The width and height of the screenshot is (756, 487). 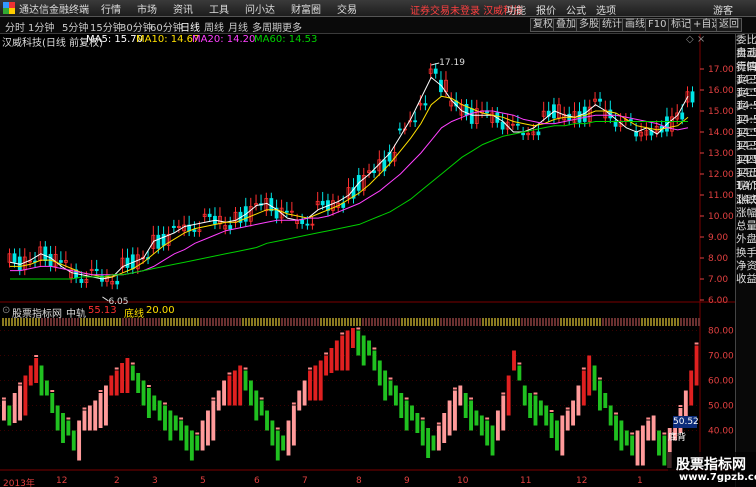 What do you see at coordinates (203, 481) in the screenshot?
I see `time-label-4: 5` at bounding box center [203, 481].